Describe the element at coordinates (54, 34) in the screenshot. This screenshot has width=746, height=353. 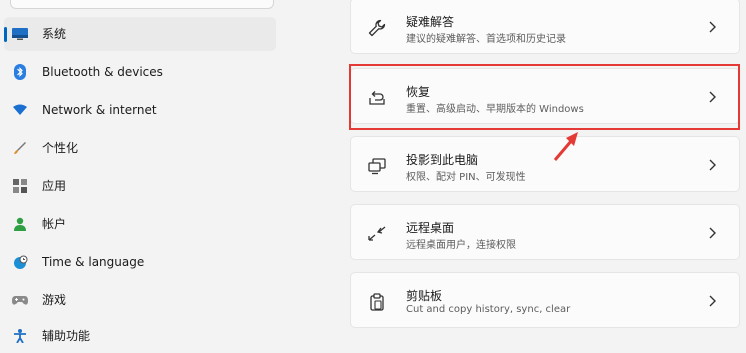
I see `sidebar-item-label: 系统` at that location.